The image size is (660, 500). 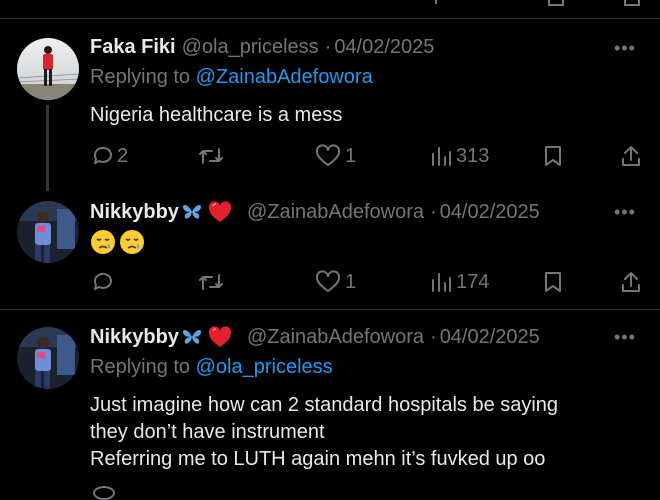 I want to click on mention-link: @ZainabAdefowora, so click(x=284, y=77).